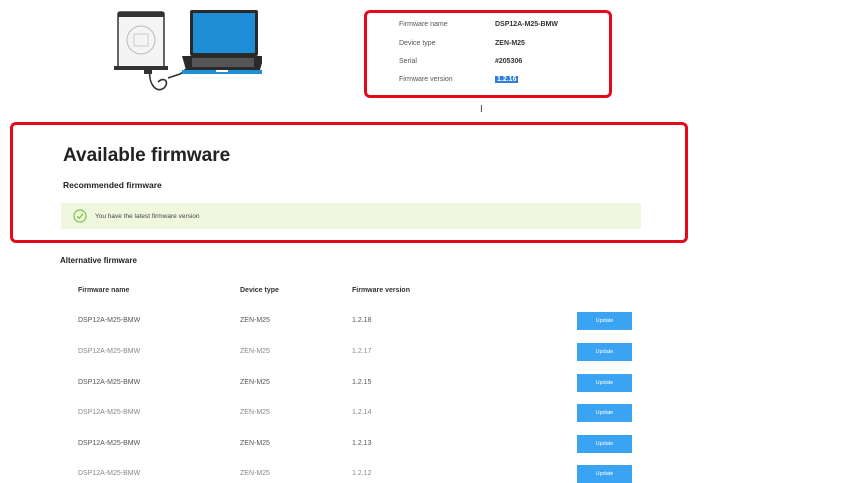 This screenshot has width=853, height=483. Describe the element at coordinates (362, 351) in the screenshot. I see `row-firmware-version: 1.2.17` at that location.